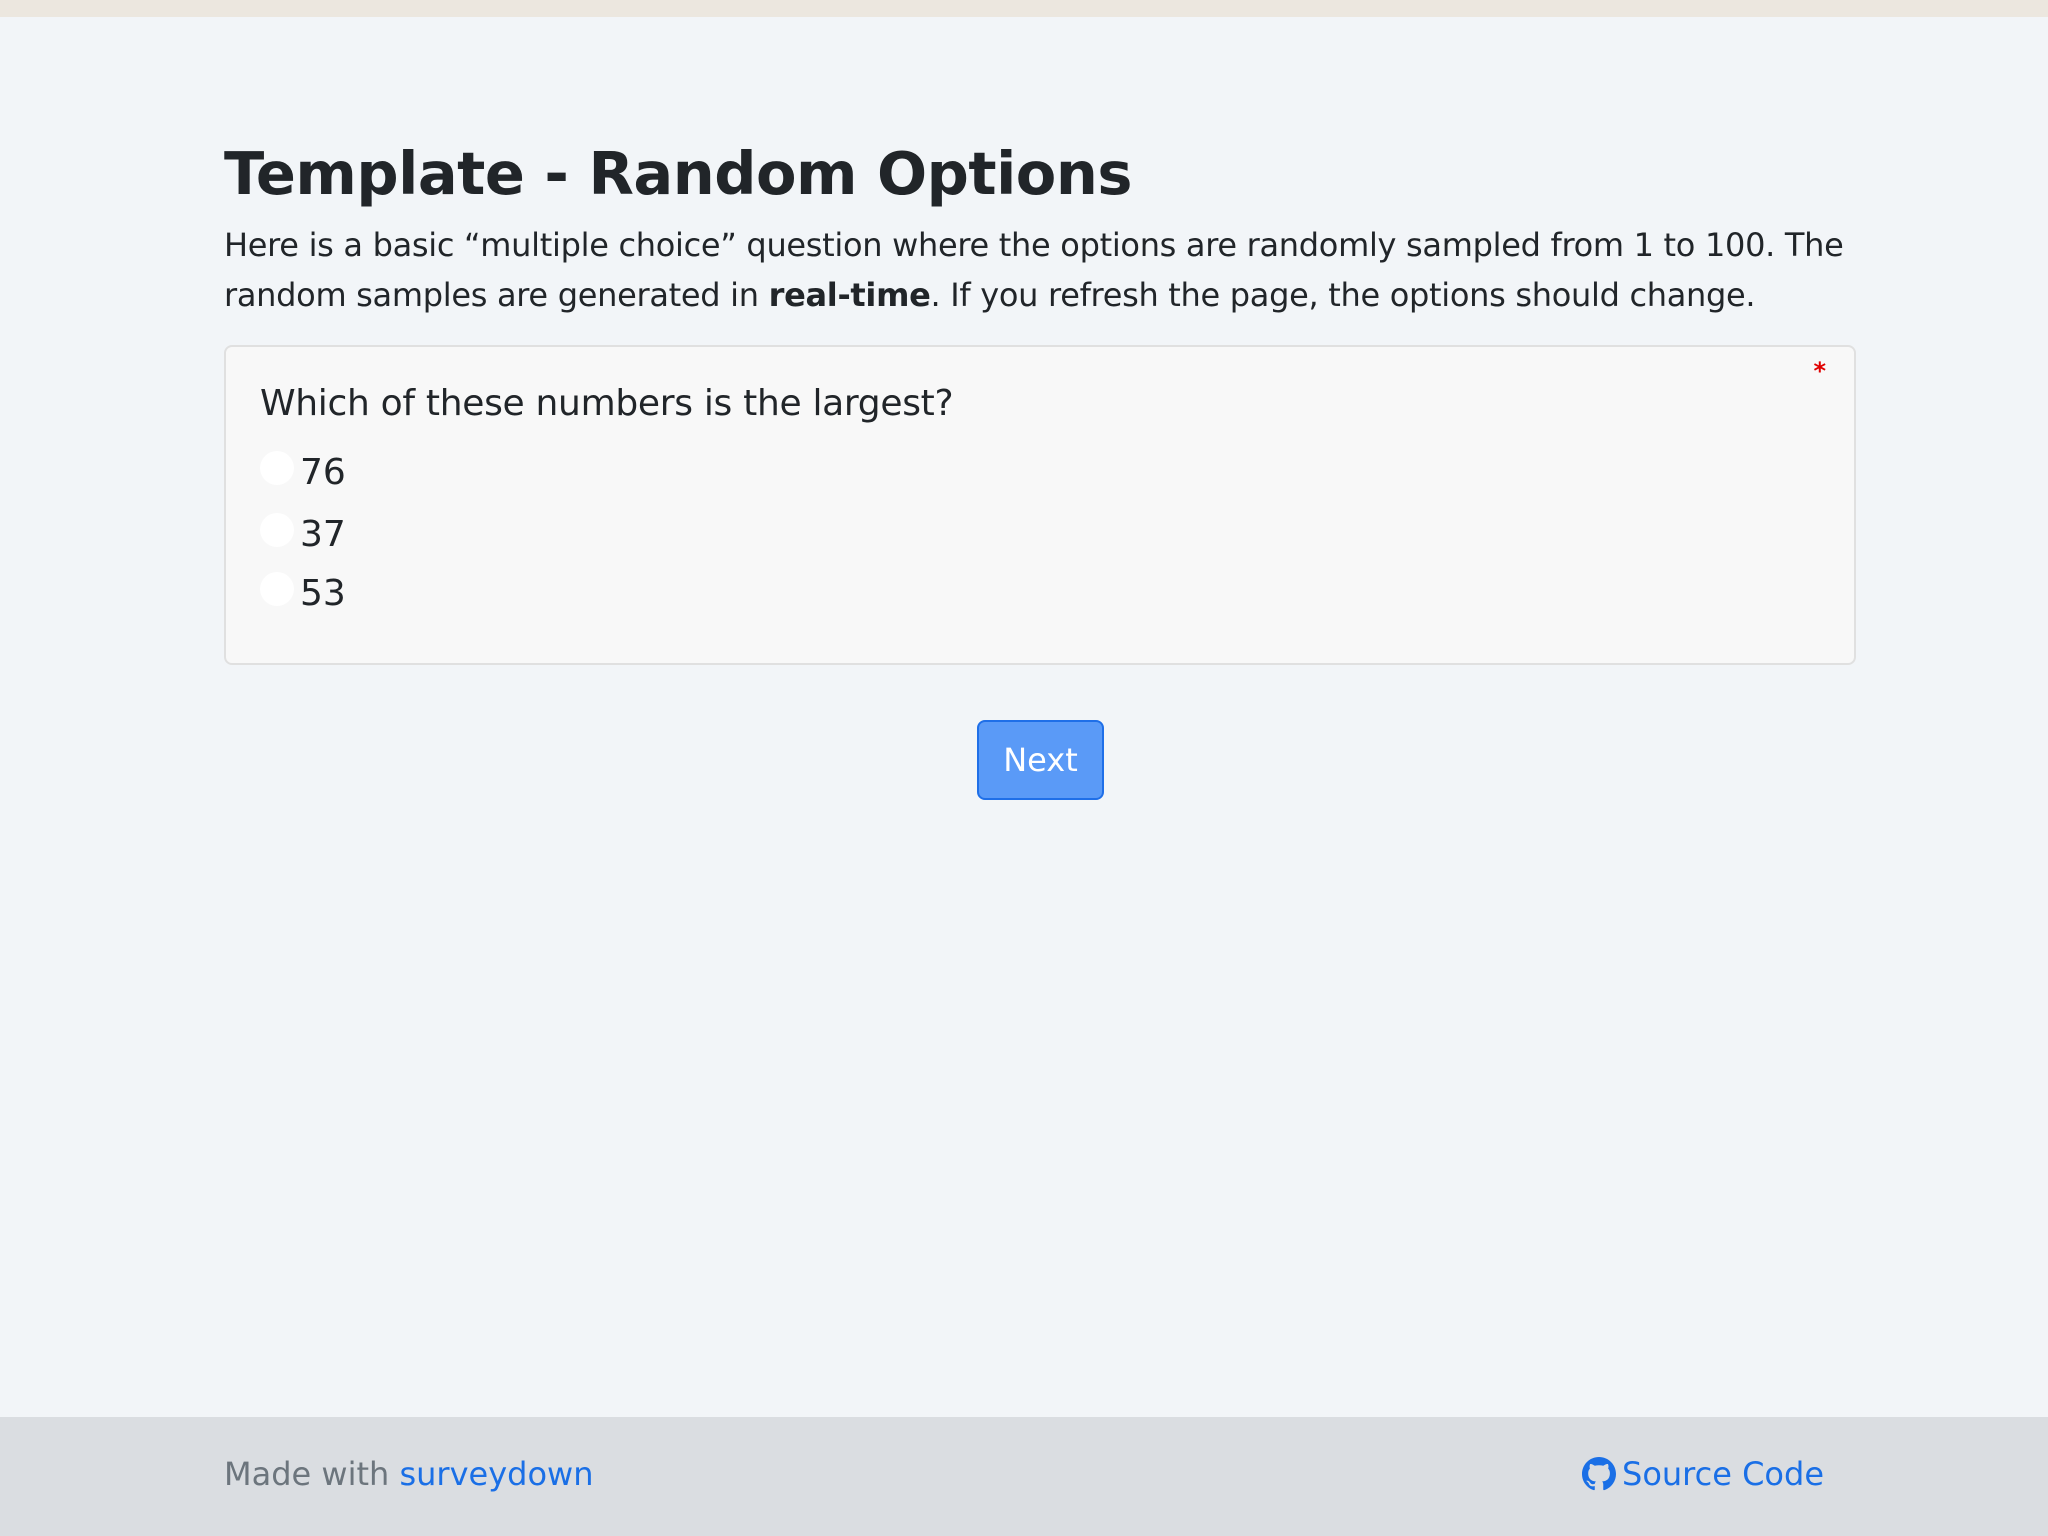 This screenshot has width=2048, height=1536. I want to click on page-title: Template - Random Options, so click(678, 173).